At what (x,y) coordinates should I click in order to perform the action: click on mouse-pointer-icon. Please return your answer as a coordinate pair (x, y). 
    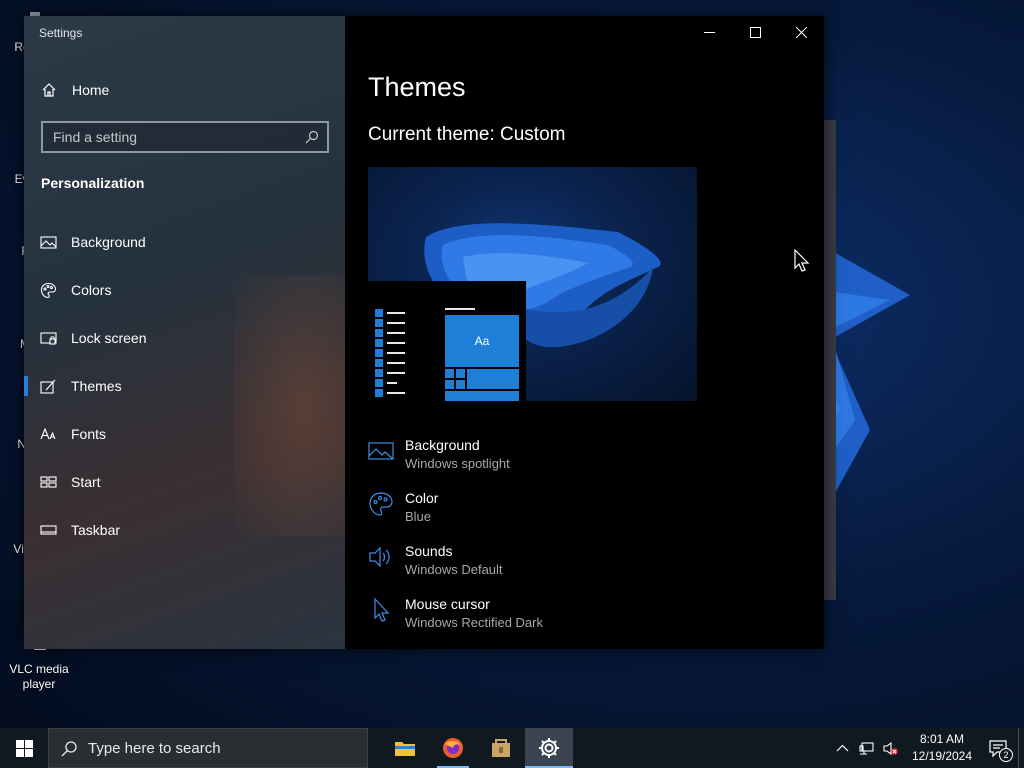
    Looking at the image, I should click on (802, 260).